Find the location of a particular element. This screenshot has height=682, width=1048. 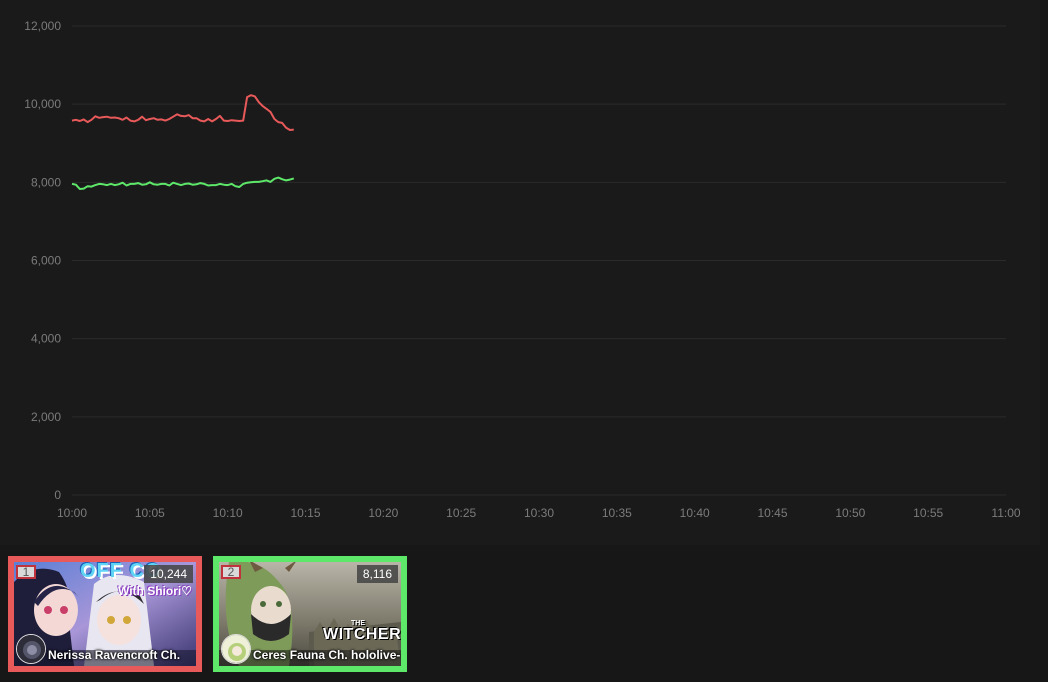

y-tick-label: 6,000 is located at coordinates (46, 261).